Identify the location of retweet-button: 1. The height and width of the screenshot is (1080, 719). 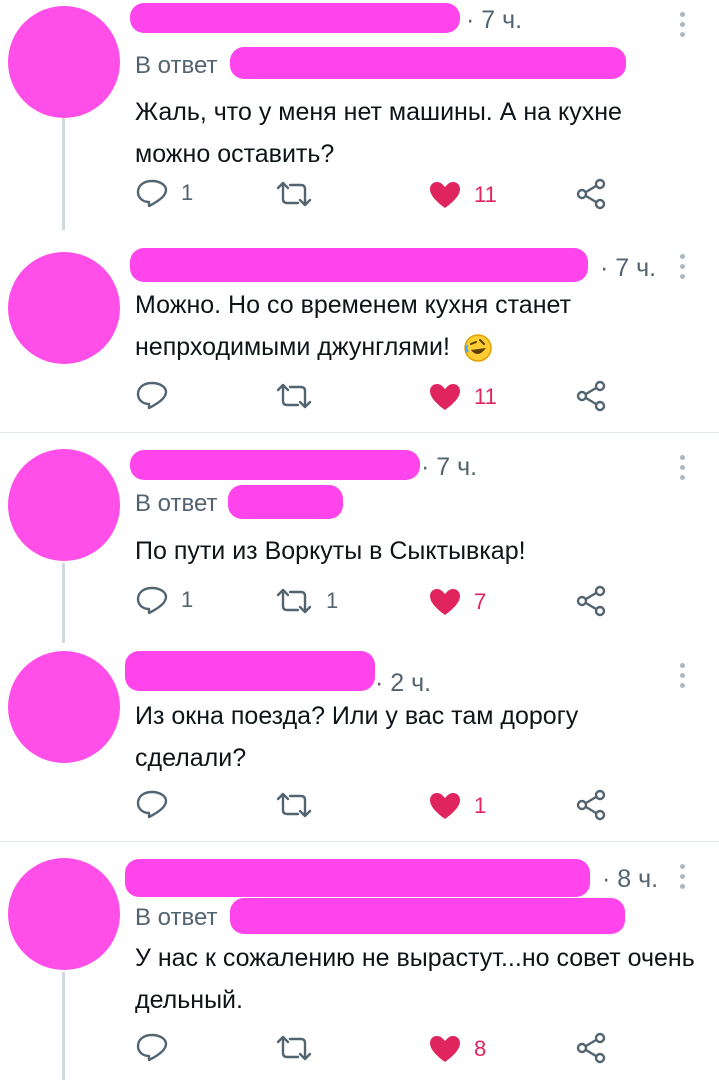
(306, 601).